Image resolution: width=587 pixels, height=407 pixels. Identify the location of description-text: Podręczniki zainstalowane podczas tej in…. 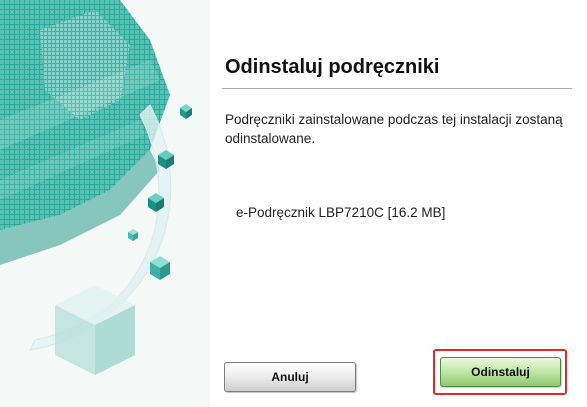
(394, 129).